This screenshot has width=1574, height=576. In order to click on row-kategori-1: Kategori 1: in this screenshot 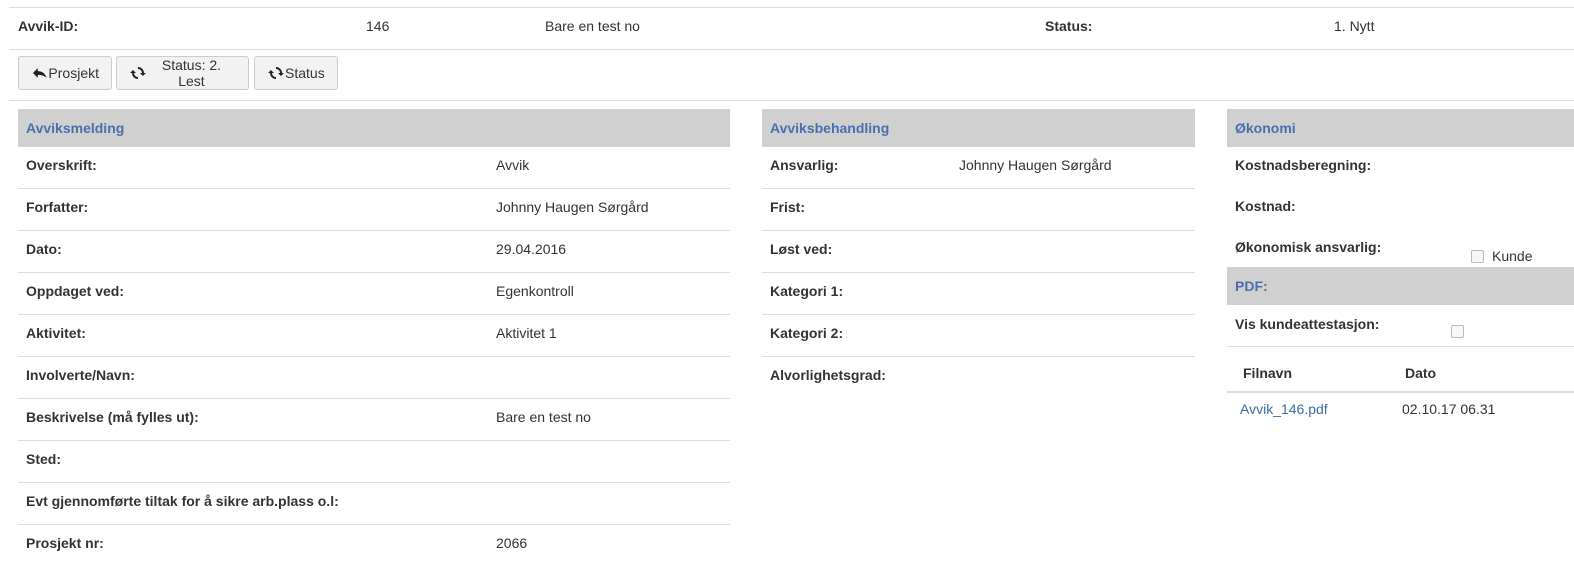, I will do `click(978, 294)`.